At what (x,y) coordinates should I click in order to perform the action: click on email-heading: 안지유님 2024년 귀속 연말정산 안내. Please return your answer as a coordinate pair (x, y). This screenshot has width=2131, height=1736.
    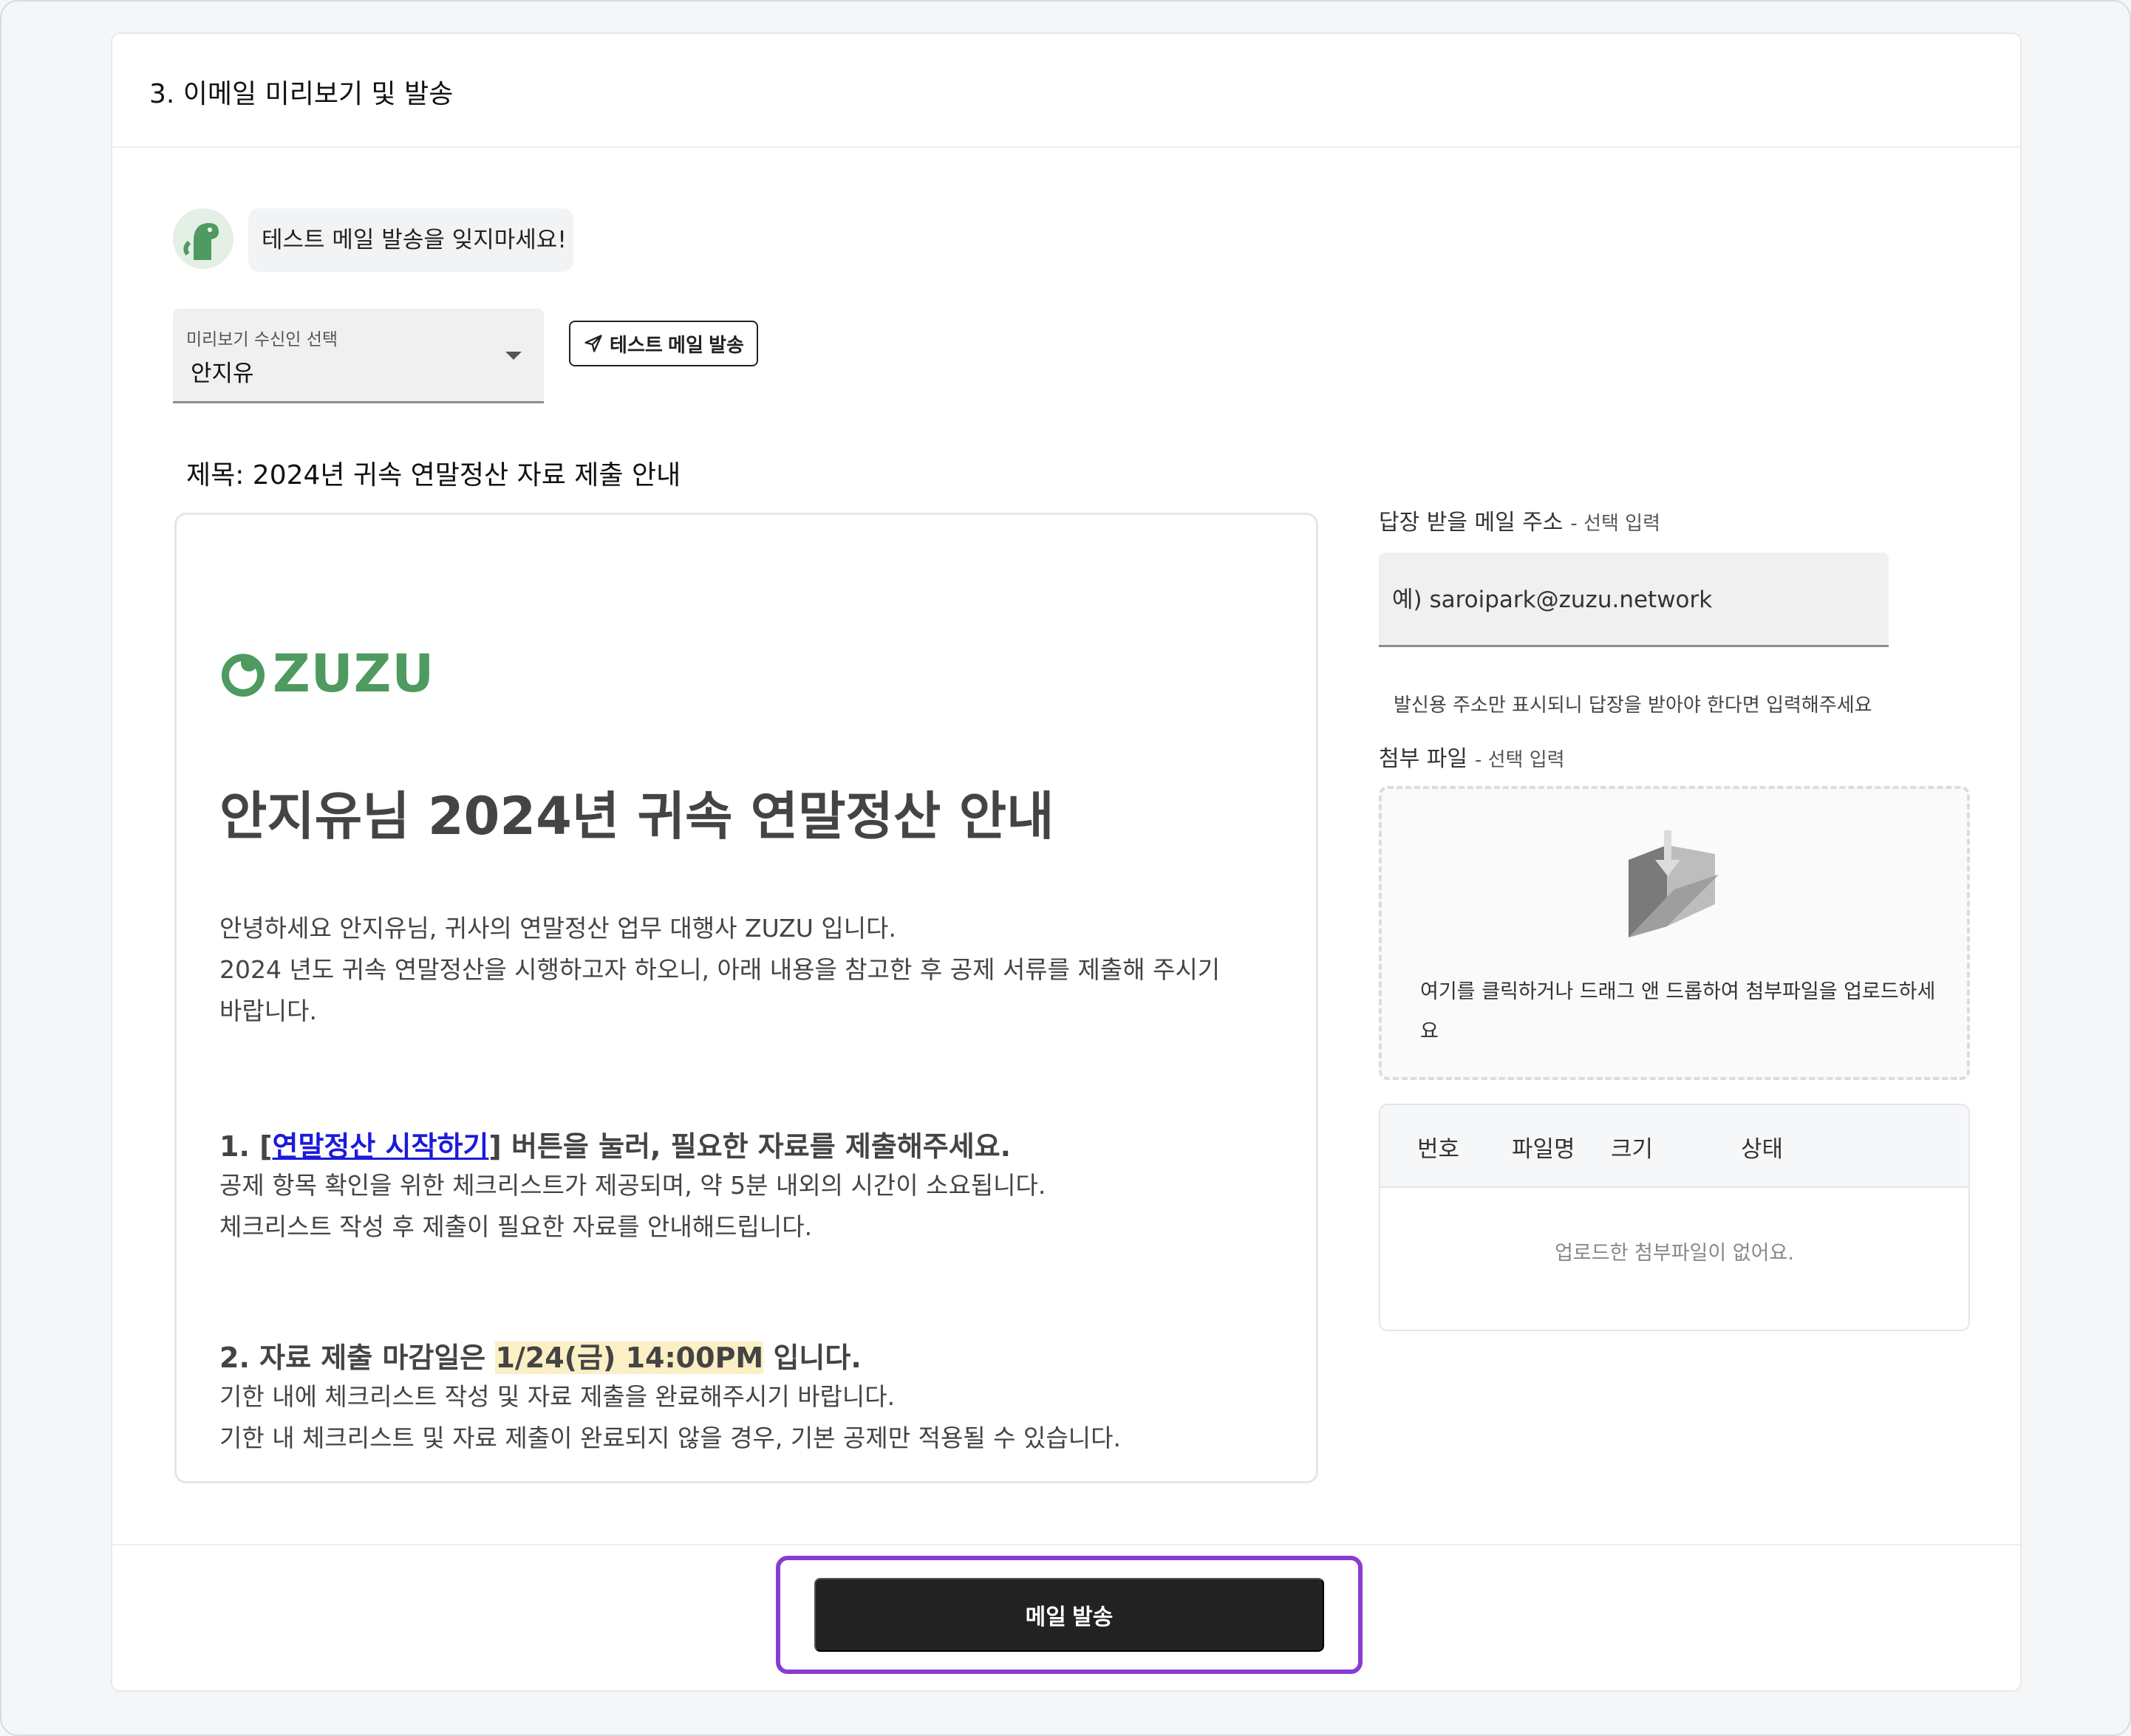
    Looking at the image, I should click on (636, 816).